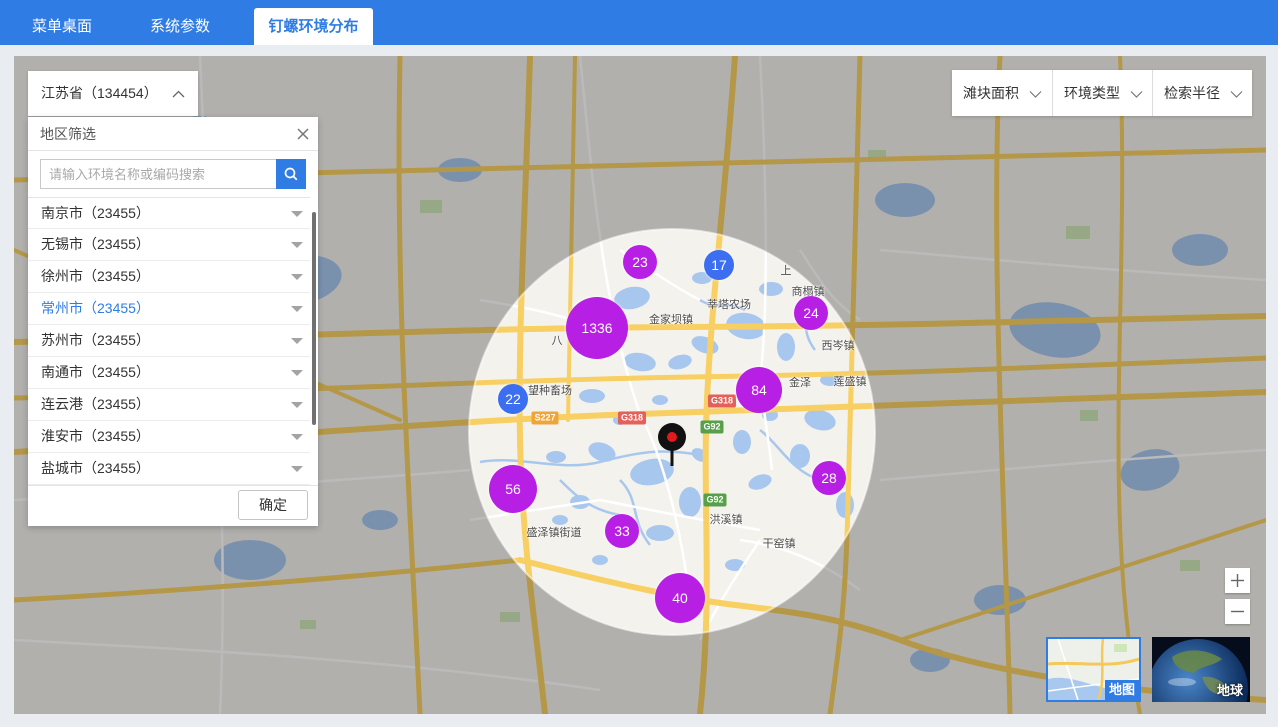 The image size is (1278, 727). What do you see at coordinates (639, 22) in the screenshot?
I see `top-tab-bar: 菜单桌面 系统参数 钉螺环境分布` at bounding box center [639, 22].